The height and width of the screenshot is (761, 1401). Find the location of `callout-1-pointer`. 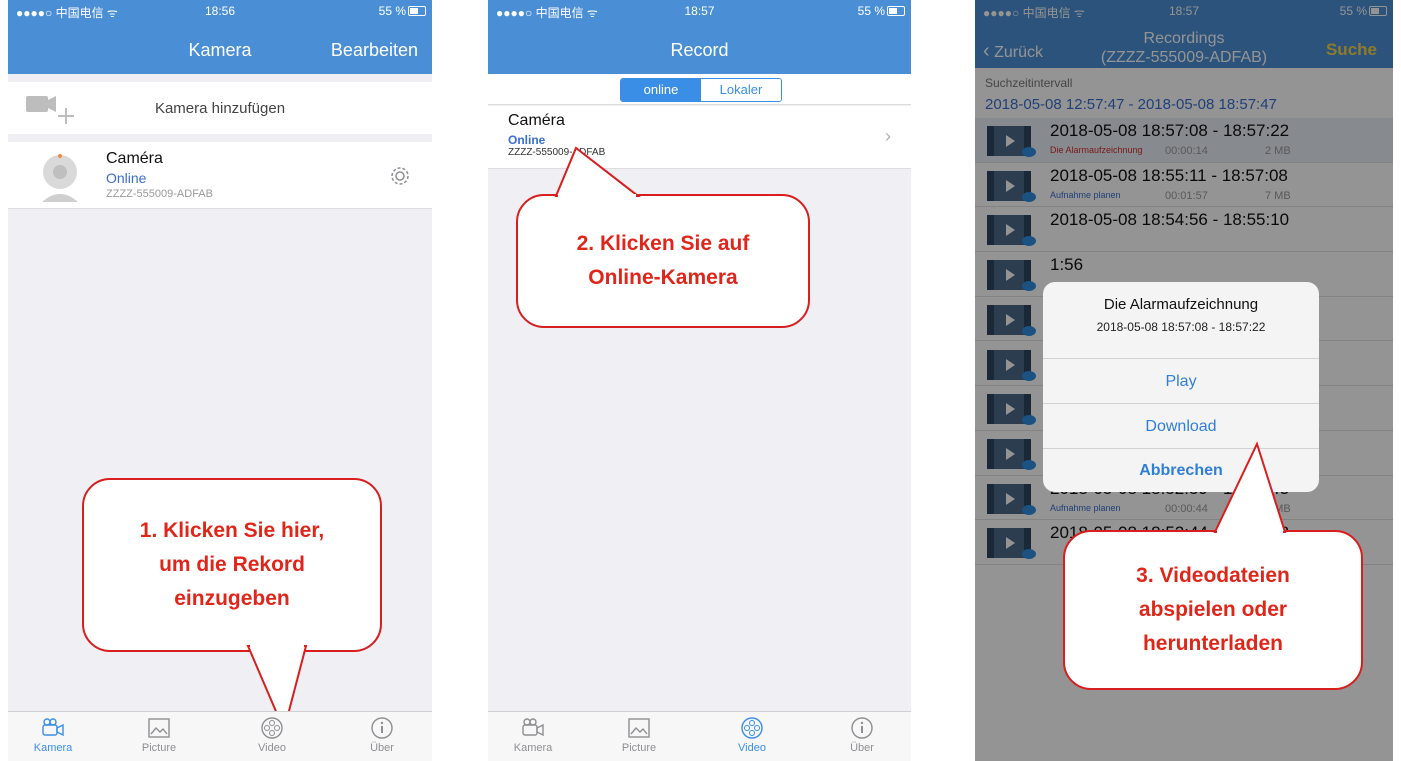

callout-1-pointer is located at coordinates (277, 689).